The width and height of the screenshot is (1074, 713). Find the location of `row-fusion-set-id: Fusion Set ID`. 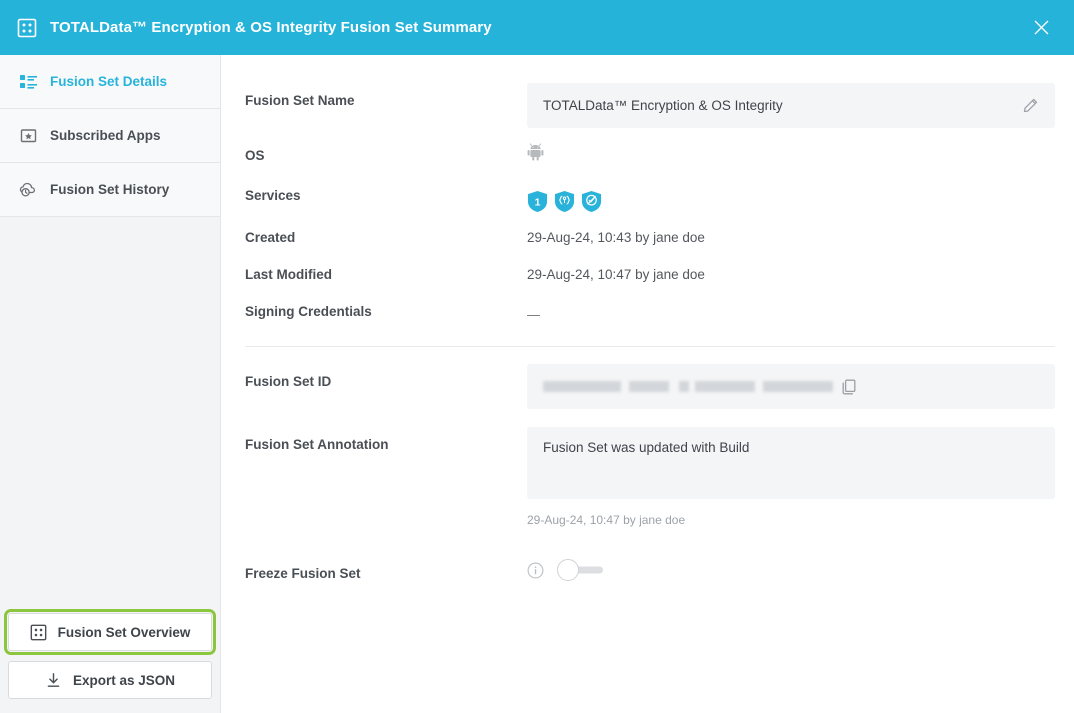

row-fusion-set-id: Fusion Set ID is located at coordinates (650, 386).